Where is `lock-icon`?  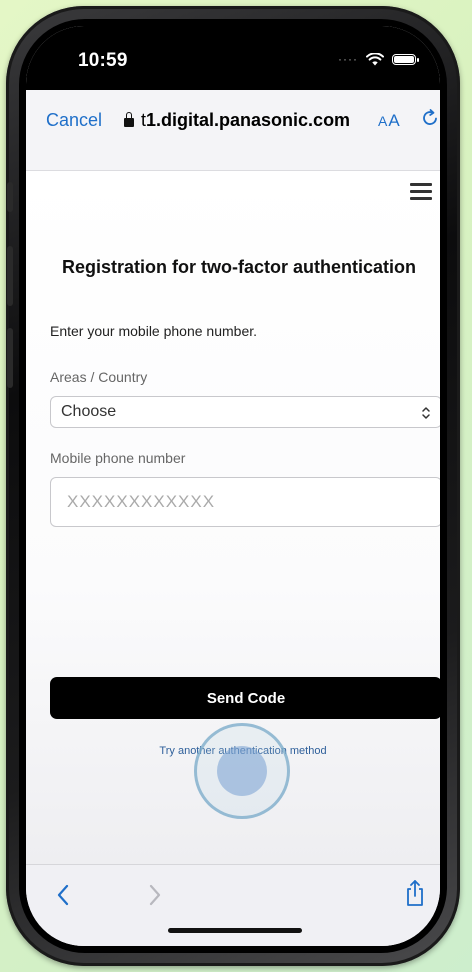 lock-icon is located at coordinates (129, 119).